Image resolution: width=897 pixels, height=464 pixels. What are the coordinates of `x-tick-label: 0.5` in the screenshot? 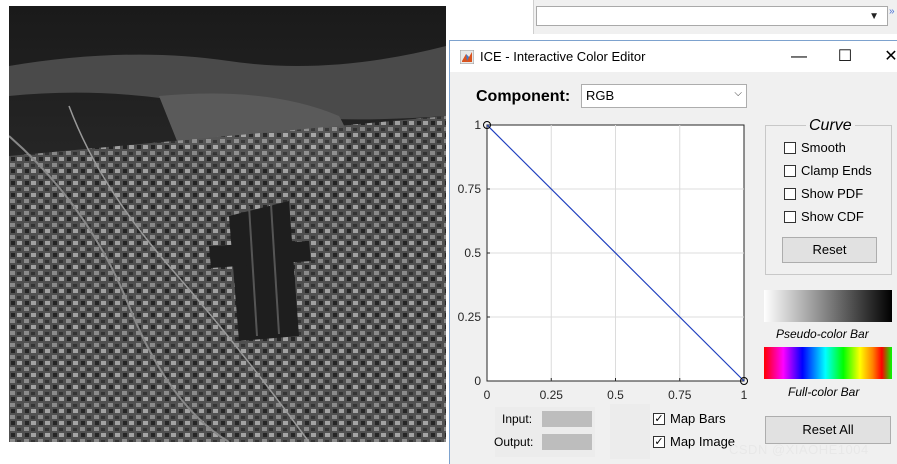 It's located at (615, 395).